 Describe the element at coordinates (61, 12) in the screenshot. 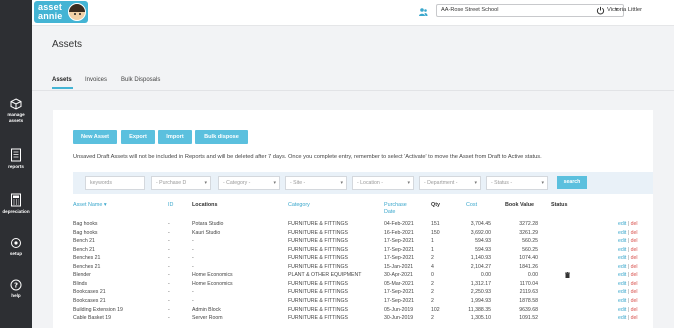

I see `app-logo: asset annie` at that location.